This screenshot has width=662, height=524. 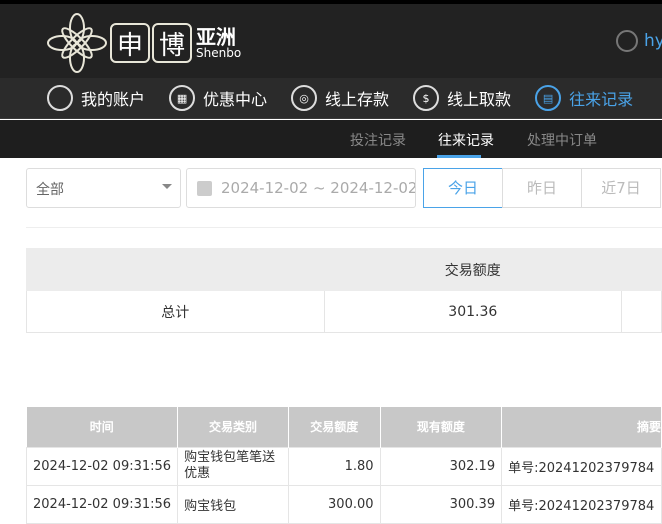 What do you see at coordinates (426, 98) in the screenshot?
I see `withdraw-icon: $` at bounding box center [426, 98].